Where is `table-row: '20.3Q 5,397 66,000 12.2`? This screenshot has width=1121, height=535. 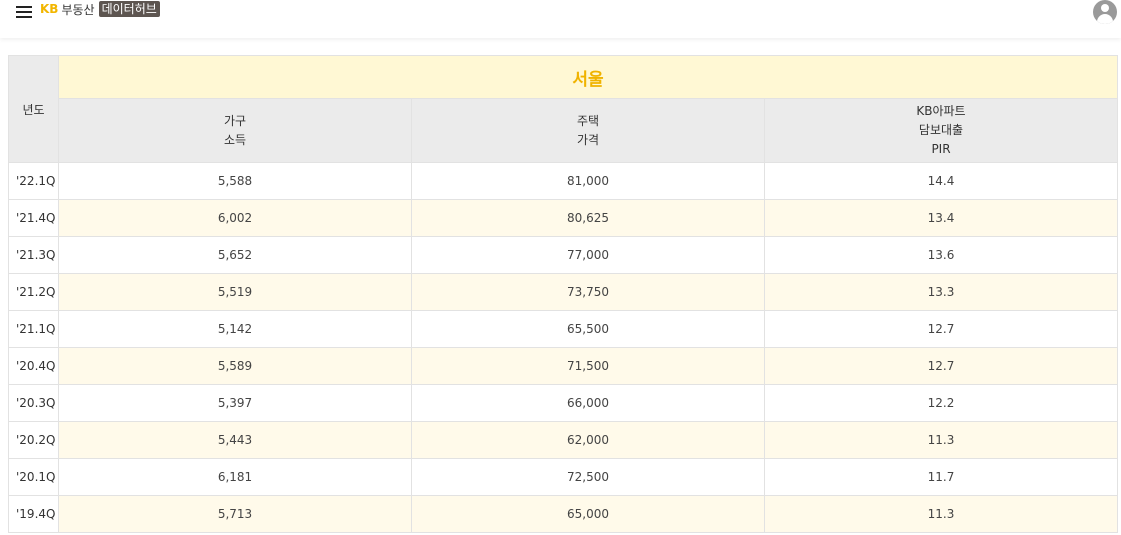 table-row: '20.3Q 5,397 66,000 12.2 is located at coordinates (563, 403).